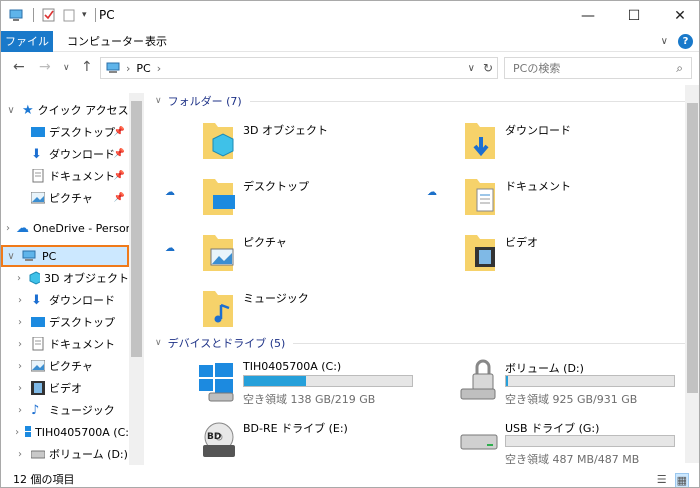 Image resolution: width=700 pixels, height=488 pixels. What do you see at coordinates (678, 16) in the screenshot?
I see `close-button: ✕` at bounding box center [678, 16].